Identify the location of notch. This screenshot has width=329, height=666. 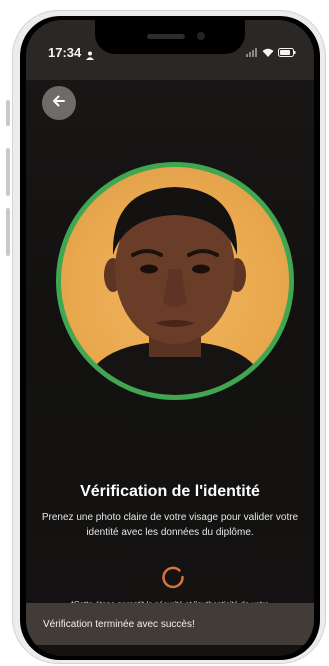
(170, 37).